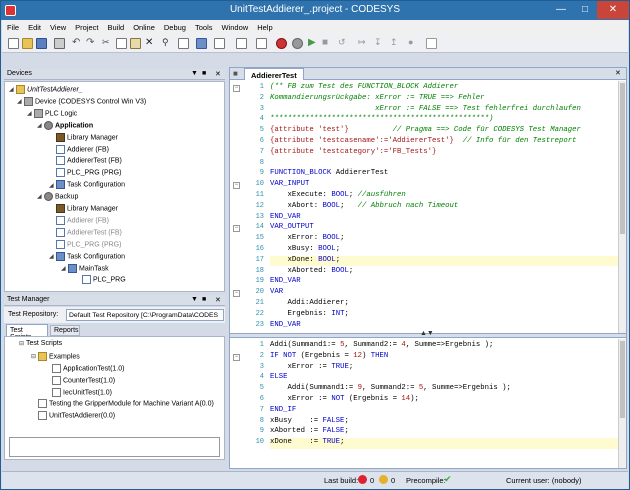 This screenshot has width=630, height=490. Describe the element at coordinates (81, 102) in the screenshot. I see `device-tree-item: ◢ Device (CODESYS Control Win V3)` at that location.